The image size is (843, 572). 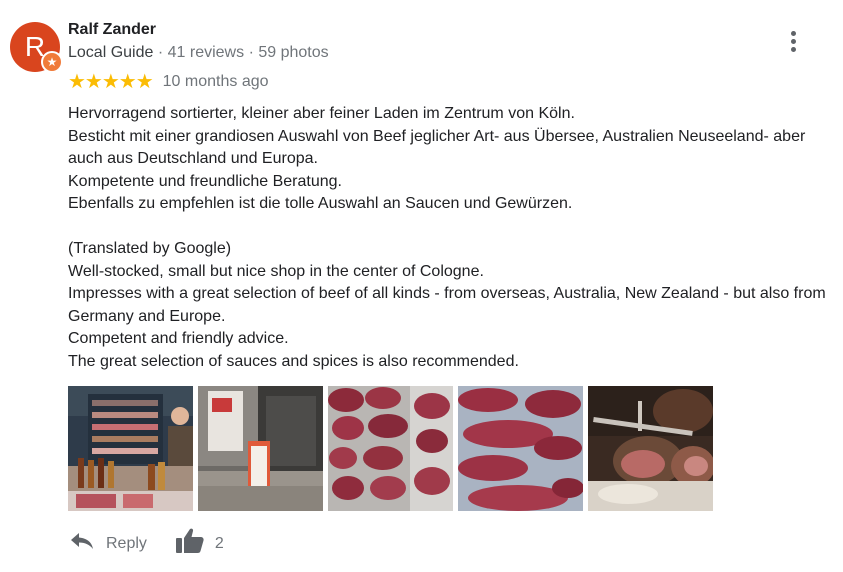 I want to click on reply-label: Reply, so click(x=126, y=543).